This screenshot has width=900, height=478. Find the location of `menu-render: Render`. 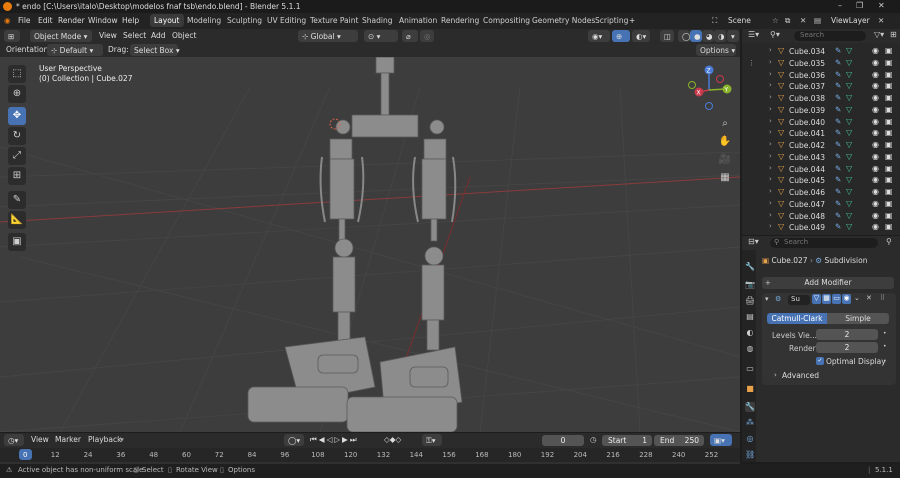

menu-render: Render is located at coordinates (71, 20).